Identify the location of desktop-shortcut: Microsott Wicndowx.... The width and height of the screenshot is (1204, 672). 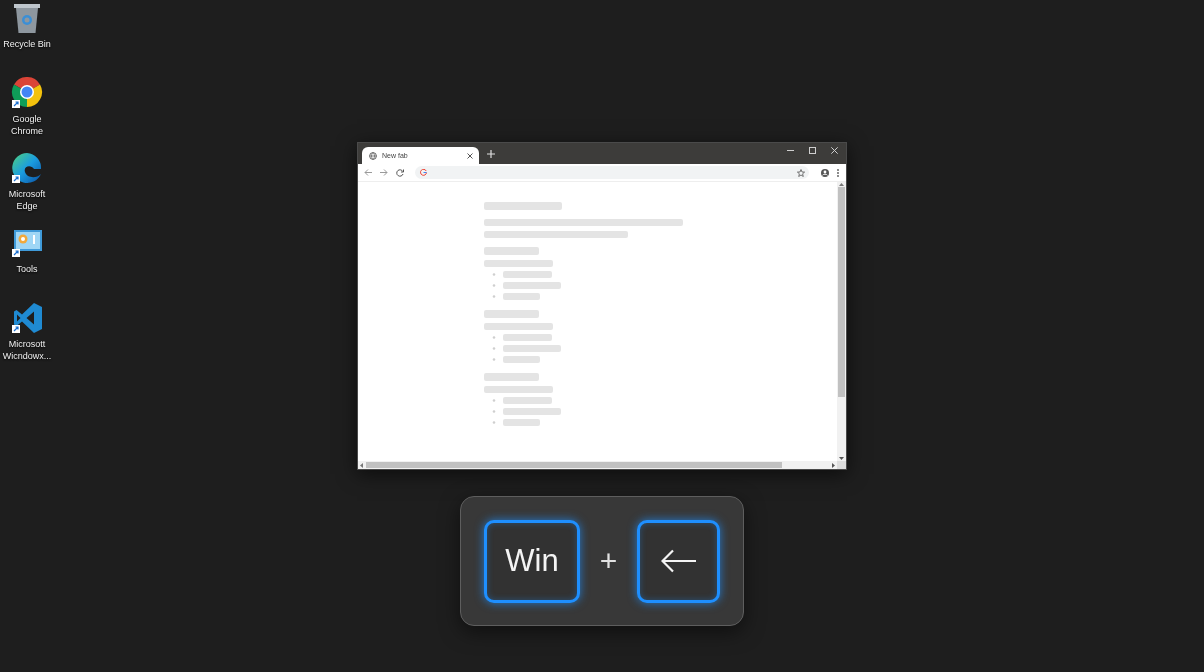
(27, 332).